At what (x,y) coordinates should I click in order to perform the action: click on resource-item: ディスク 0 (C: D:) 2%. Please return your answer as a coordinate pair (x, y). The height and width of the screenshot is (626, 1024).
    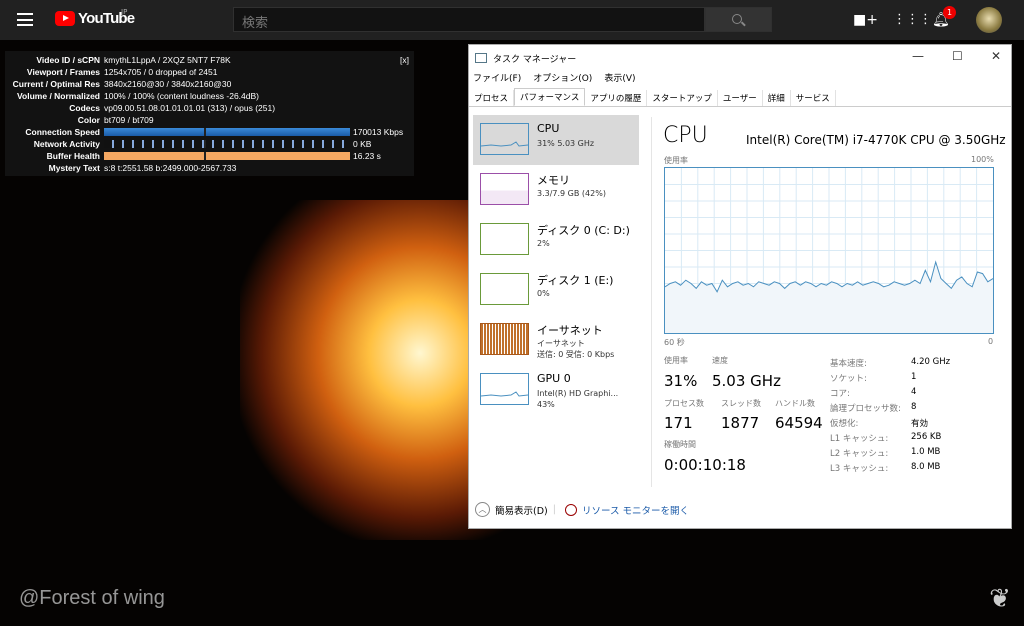
    Looking at the image, I should click on (556, 240).